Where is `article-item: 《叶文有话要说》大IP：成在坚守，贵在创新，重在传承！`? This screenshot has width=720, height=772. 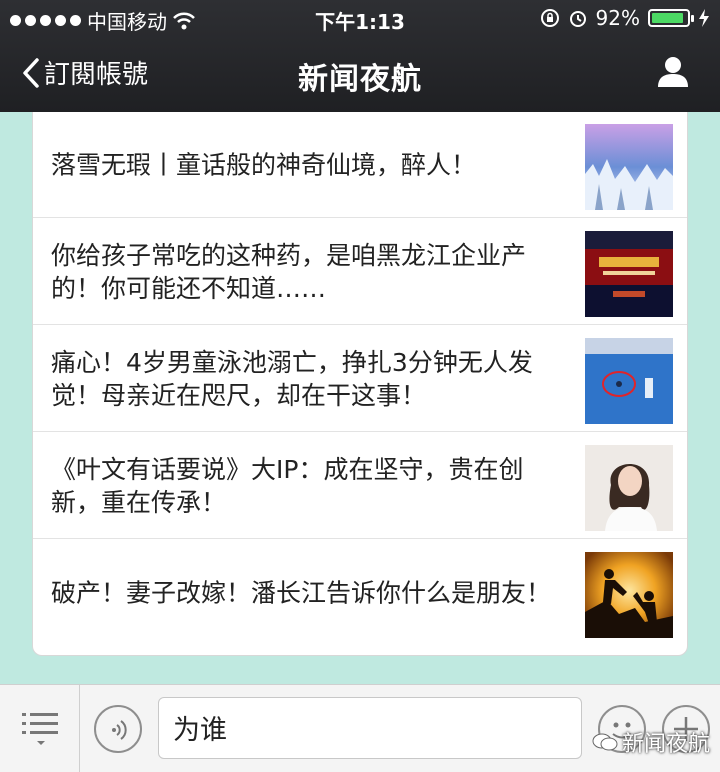 article-item: 《叶文有话要说》大IP：成在坚守，贵在创新，重在传承！ is located at coordinates (360, 486).